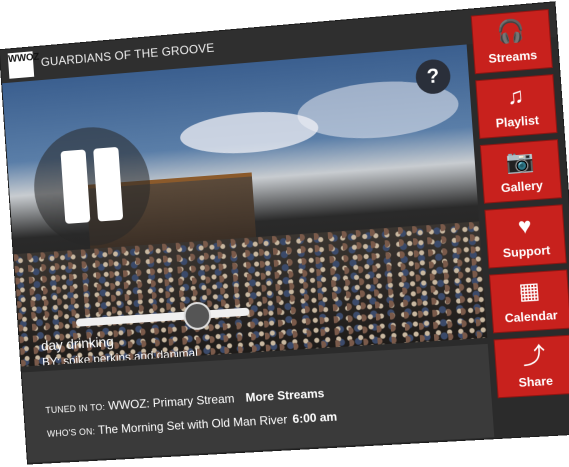 Image resolution: width=569 pixels, height=467 pixels. Describe the element at coordinates (23, 65) in the screenshot. I see `wwoz-logo: WWOZ` at that location.